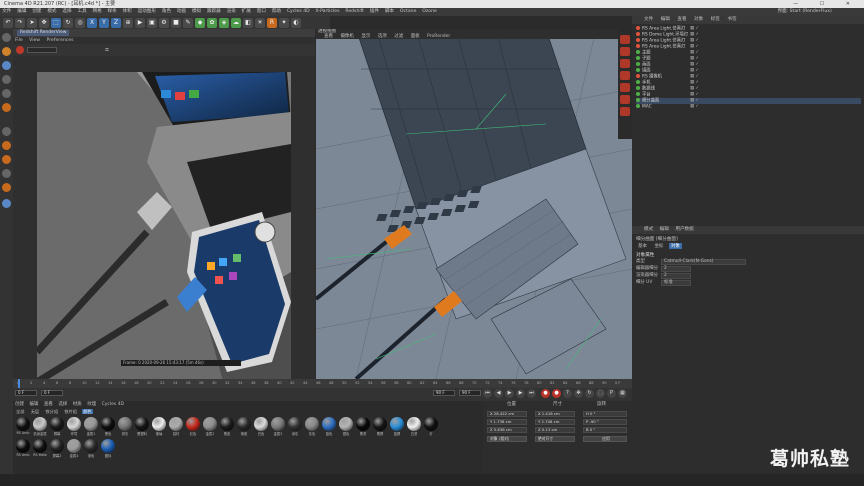  Describe the element at coordinates (20, 411) in the screenshot. I see `filter-all: 全部` at that location.